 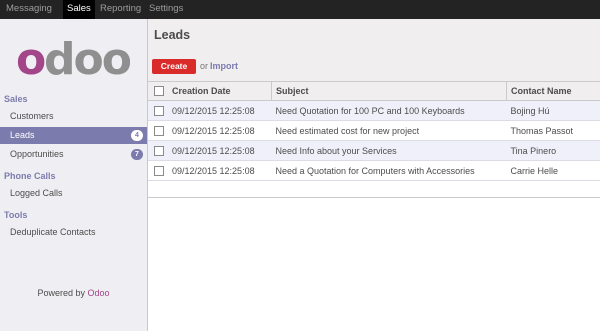 What do you see at coordinates (99, 293) in the screenshot?
I see `powered-by-link: Odoo` at bounding box center [99, 293].